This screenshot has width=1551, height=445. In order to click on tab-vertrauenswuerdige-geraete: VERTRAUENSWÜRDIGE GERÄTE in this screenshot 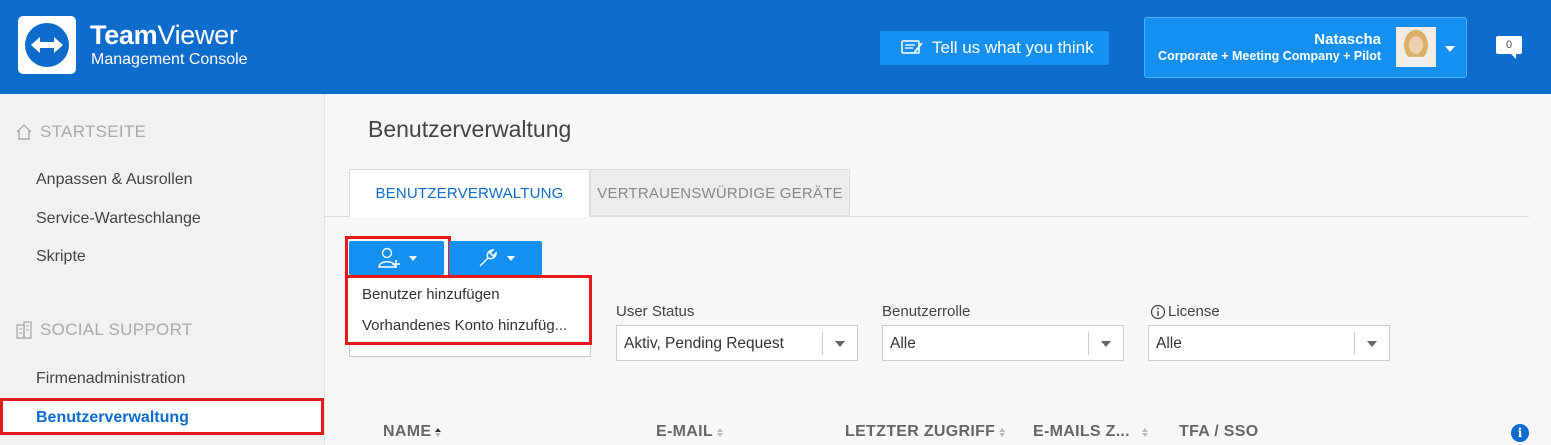, I will do `click(720, 192)`.